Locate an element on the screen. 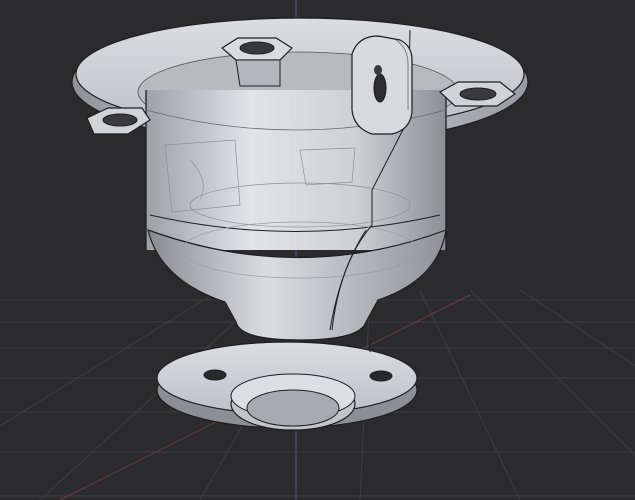 This screenshot has height=500, width=635. cable-clip-tab is located at coordinates (382, 85).